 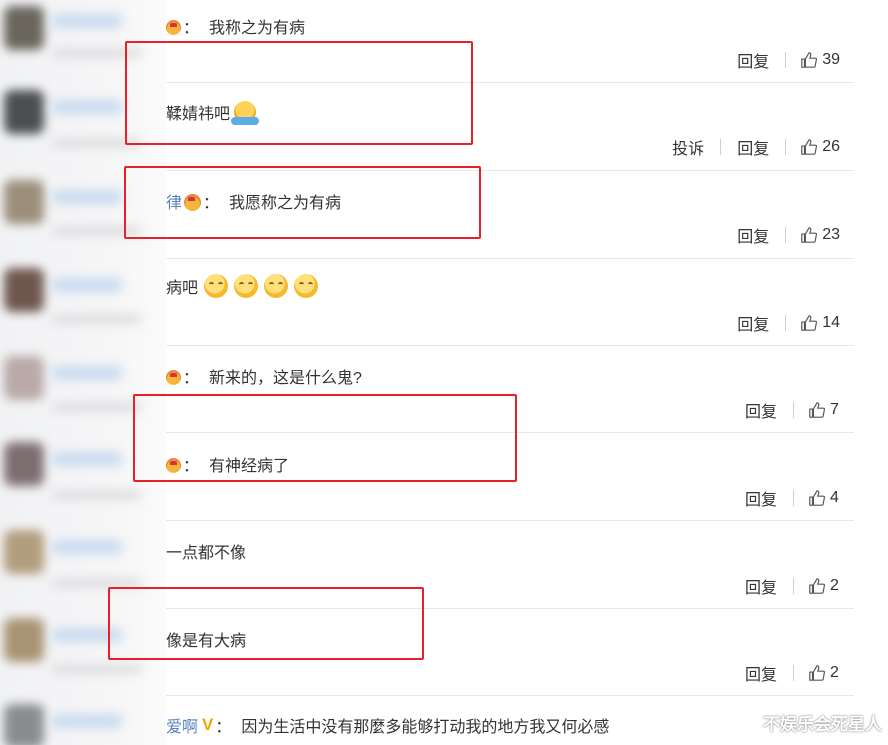 I want to click on comment-actions: 回复 14, so click(x=787, y=323).